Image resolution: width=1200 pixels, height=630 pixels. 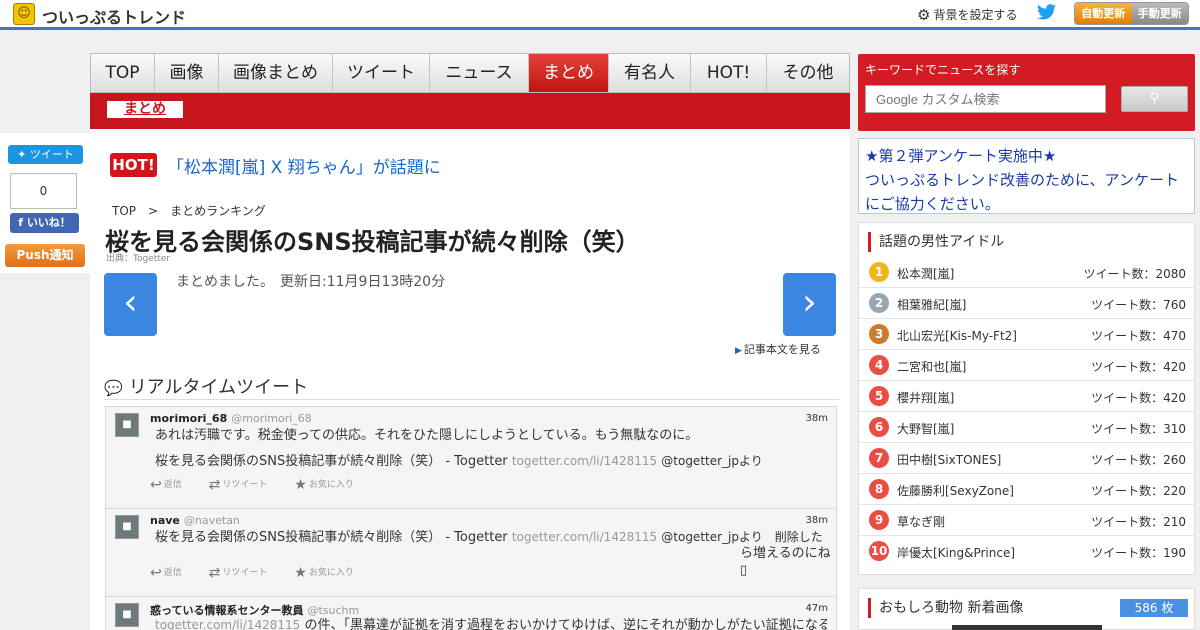 I want to click on twitter-bird-icon: ✦, so click(x=23, y=154).